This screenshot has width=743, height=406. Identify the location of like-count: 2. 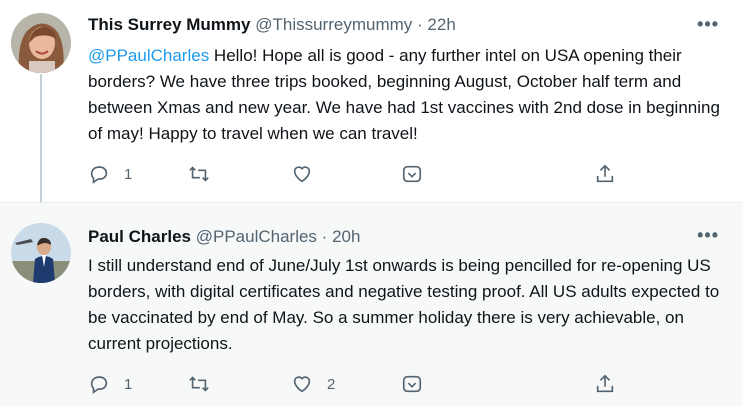
(331, 384).